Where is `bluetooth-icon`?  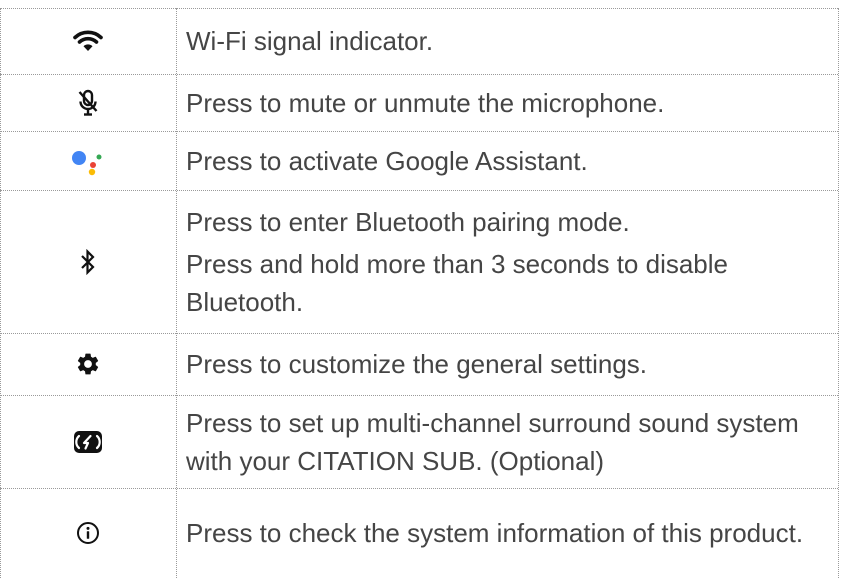
bluetooth-icon is located at coordinates (88, 261).